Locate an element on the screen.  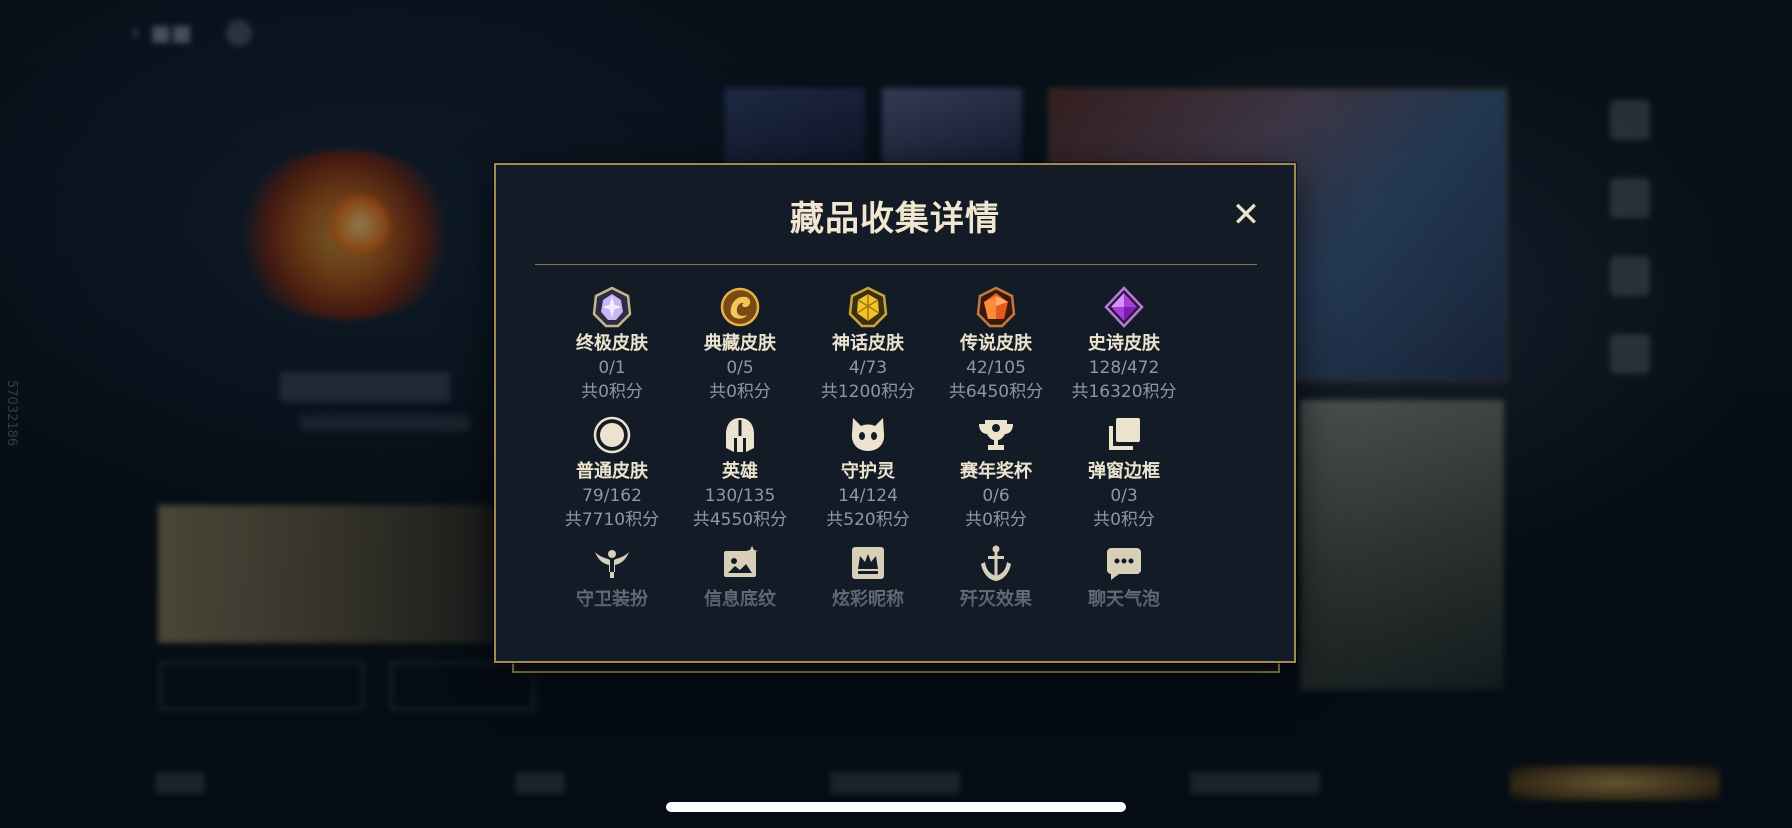
item-points: 共16320积分 is located at coordinates (1124, 392).